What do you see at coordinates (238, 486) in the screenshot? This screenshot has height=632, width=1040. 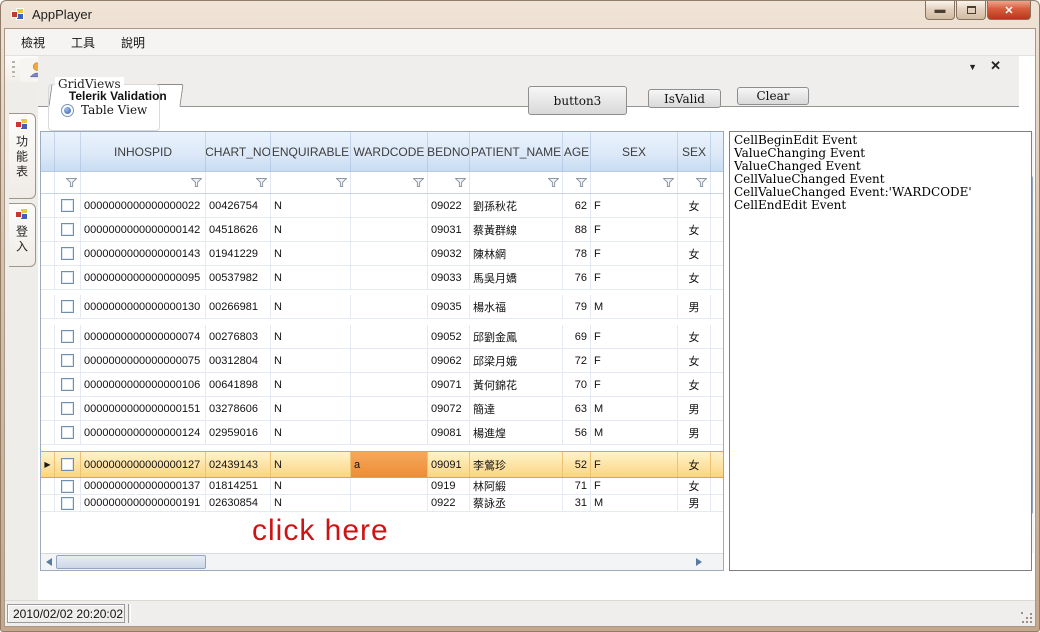 I see `cell-chart_no: 01814251` at bounding box center [238, 486].